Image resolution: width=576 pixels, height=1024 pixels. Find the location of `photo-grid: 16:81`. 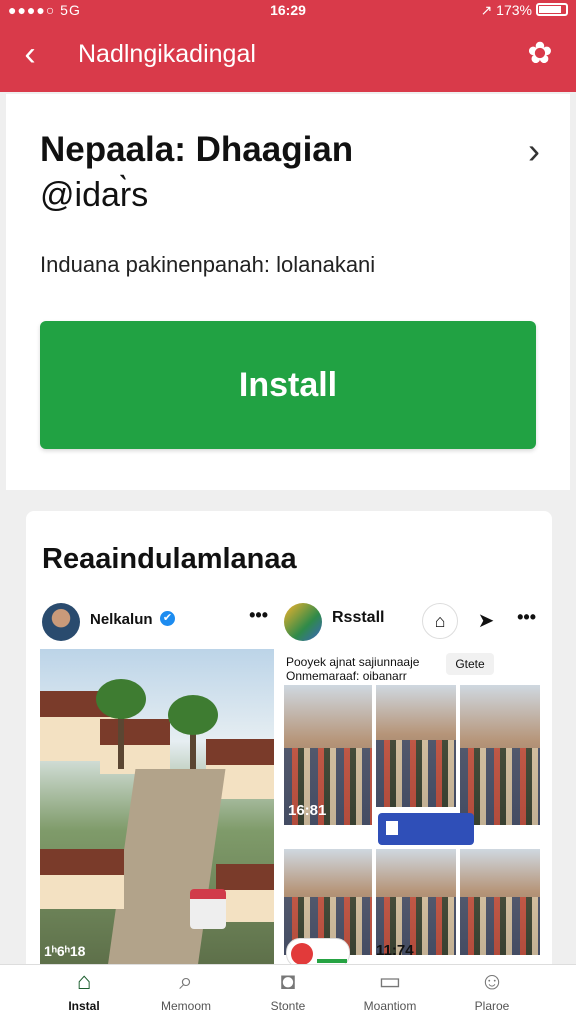

photo-grid: 16:81 is located at coordinates (412, 820).